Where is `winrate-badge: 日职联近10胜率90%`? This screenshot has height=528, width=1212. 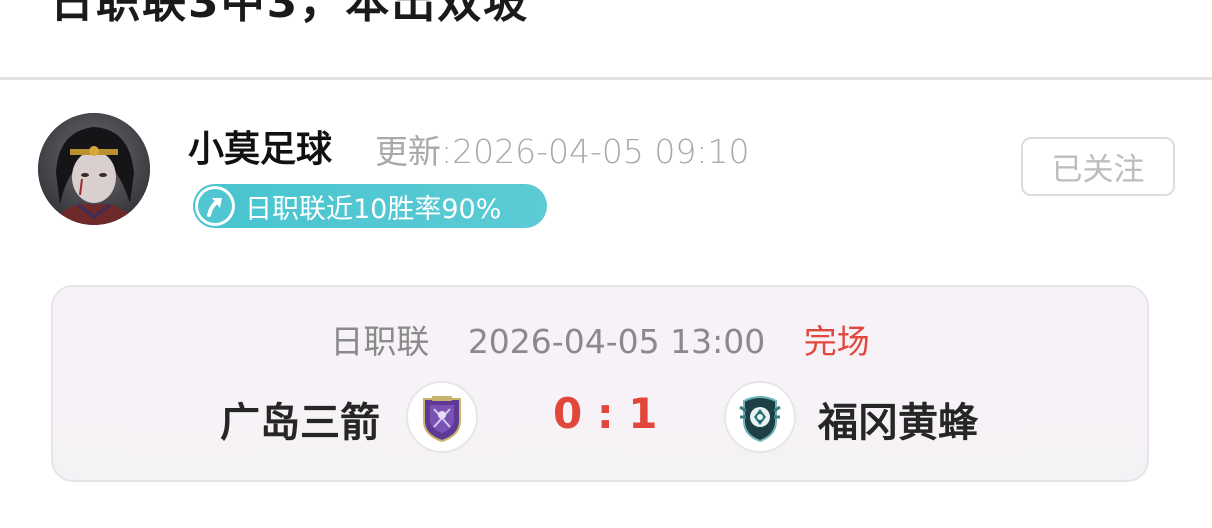
winrate-badge: 日职联近10胜率90% is located at coordinates (370, 206).